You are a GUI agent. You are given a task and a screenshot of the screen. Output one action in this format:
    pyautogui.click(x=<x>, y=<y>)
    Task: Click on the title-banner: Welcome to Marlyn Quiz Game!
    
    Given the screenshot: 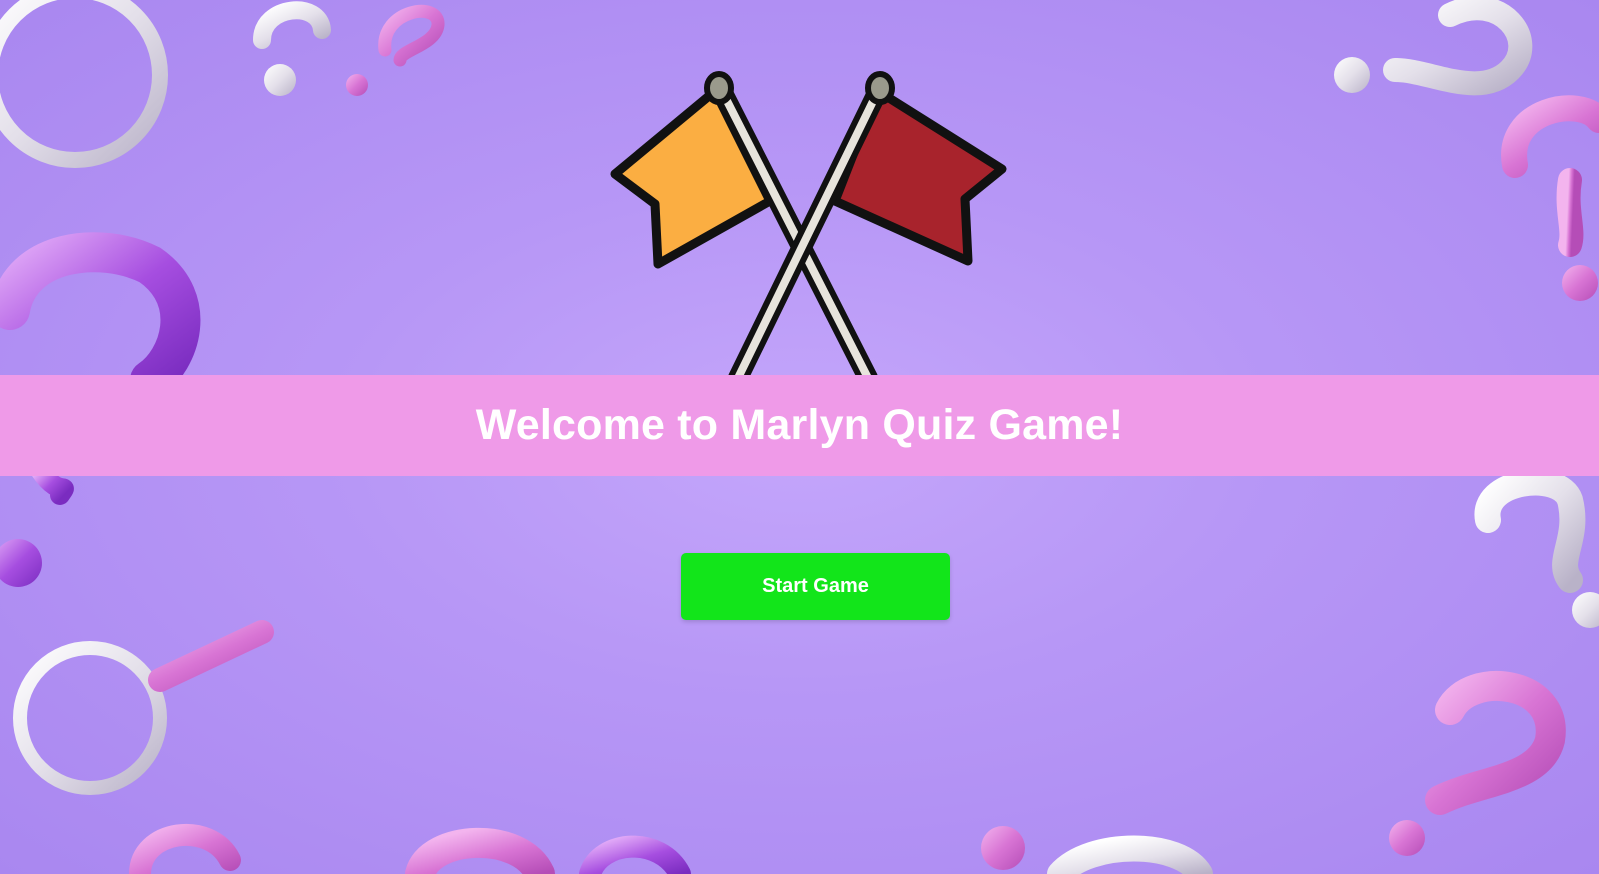 What is the action you would take?
    pyautogui.click(x=799, y=425)
    